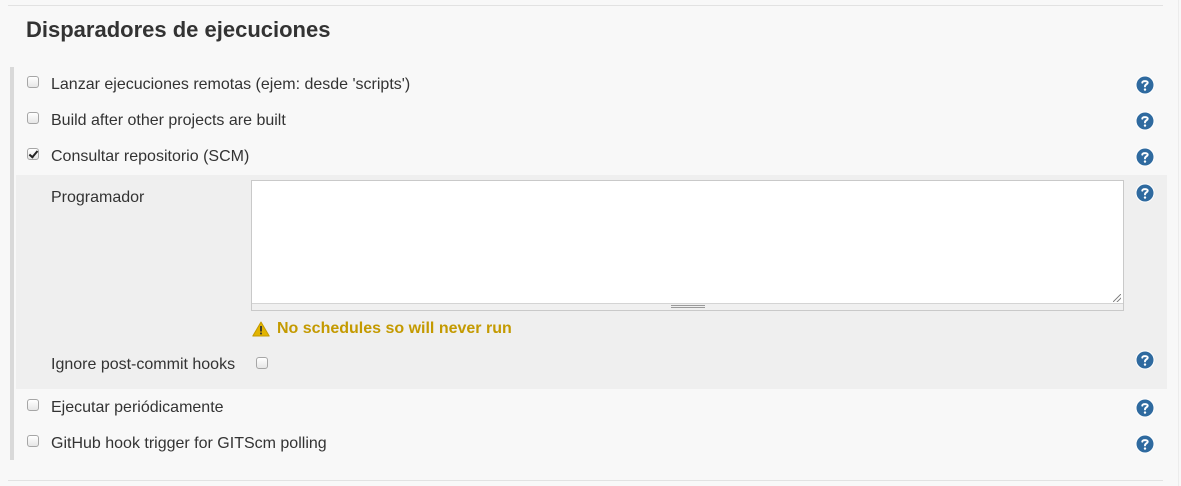 The width and height of the screenshot is (1181, 486). I want to click on section-title: Disparadores de ejecuciones, so click(178, 29).